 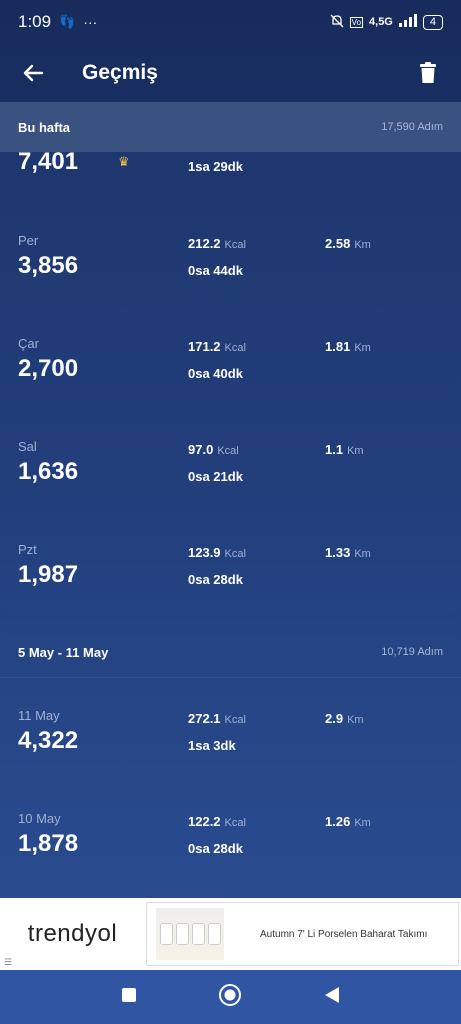 I want to click on week-header: 5 May - 11 May 10,719 Adım, so click(x=230, y=652).